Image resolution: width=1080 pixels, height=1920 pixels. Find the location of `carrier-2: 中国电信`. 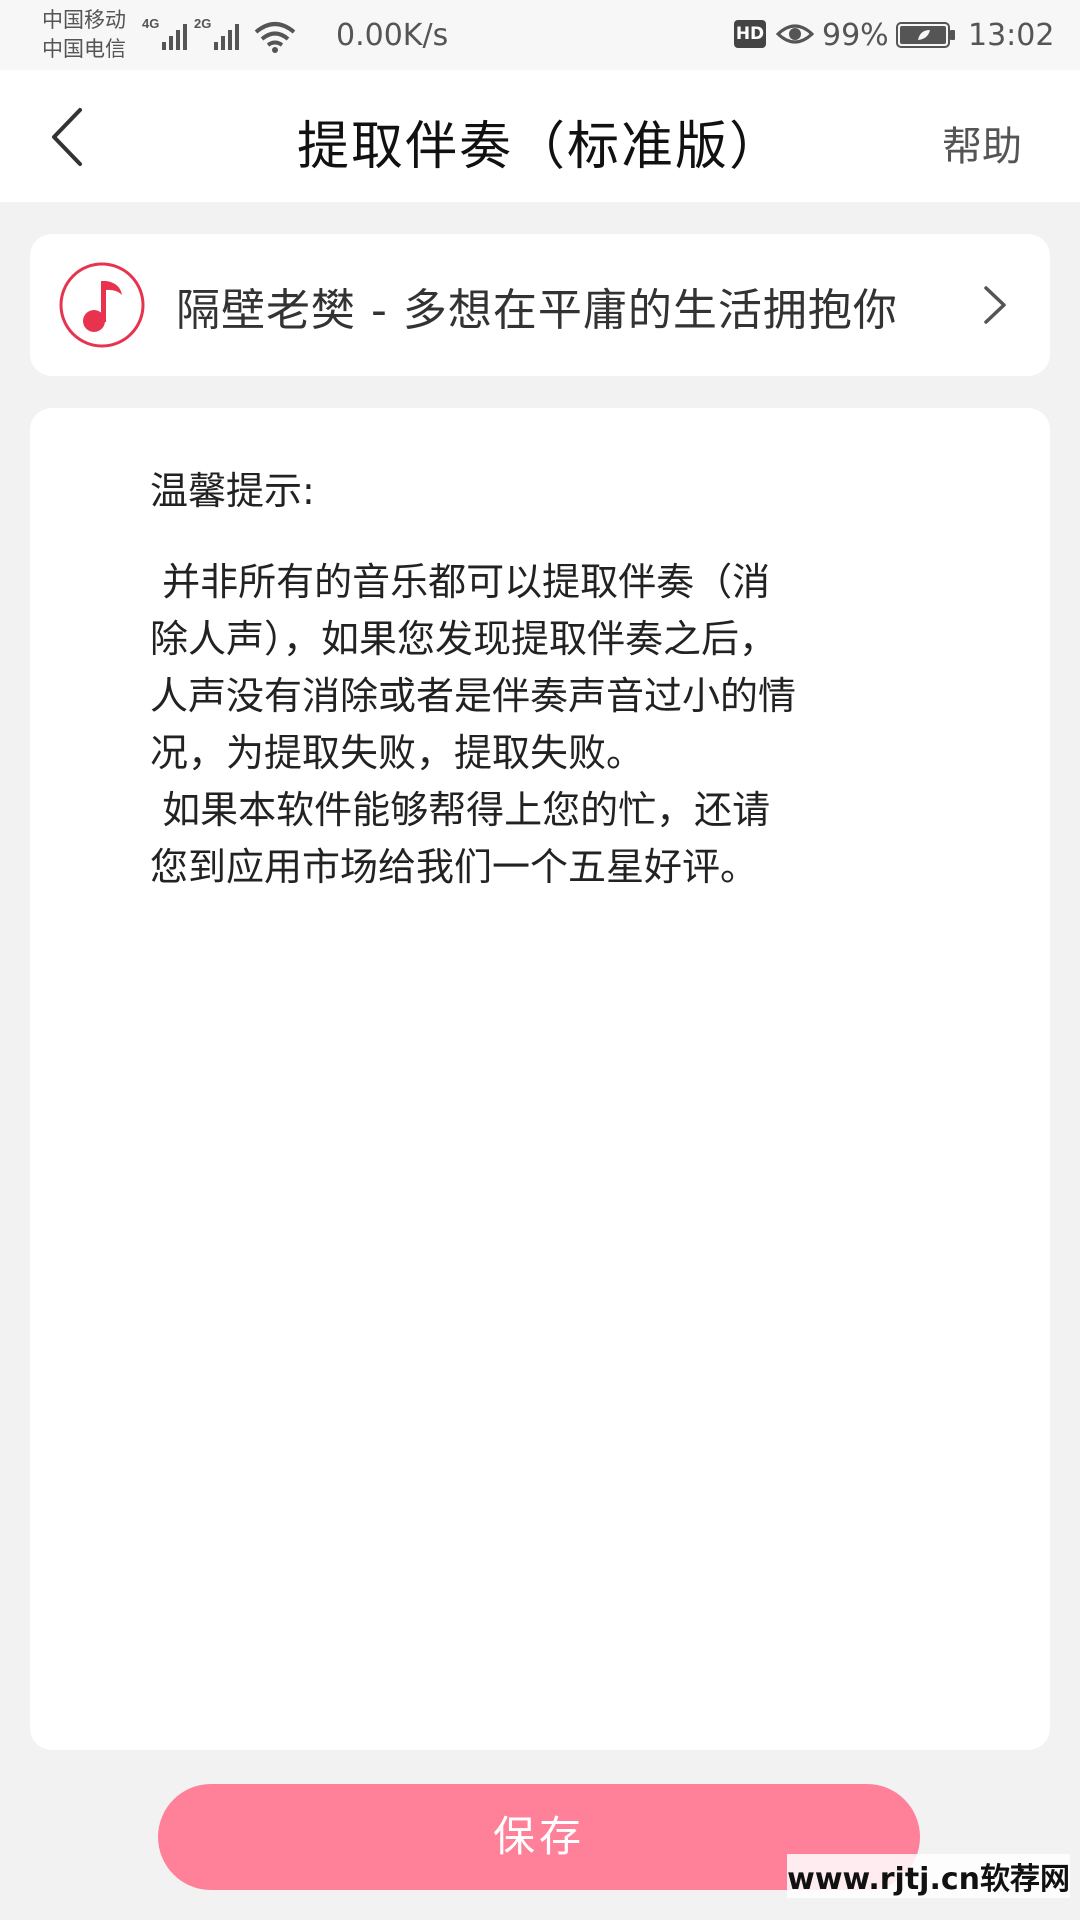

carrier-2: 中国电信 is located at coordinates (84, 49).